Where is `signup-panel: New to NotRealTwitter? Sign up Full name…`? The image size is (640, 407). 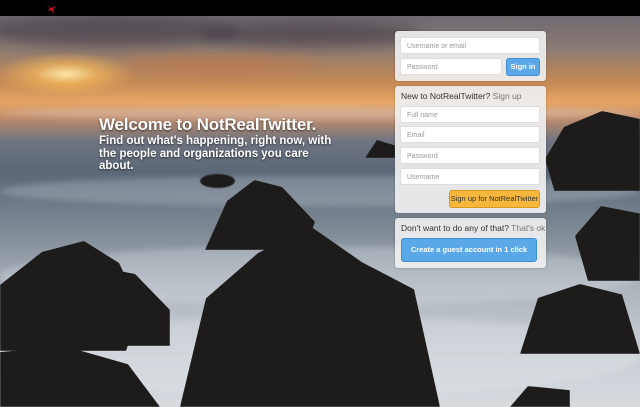 signup-panel: New to NotRealTwitter? Sign up Full name… is located at coordinates (470, 149).